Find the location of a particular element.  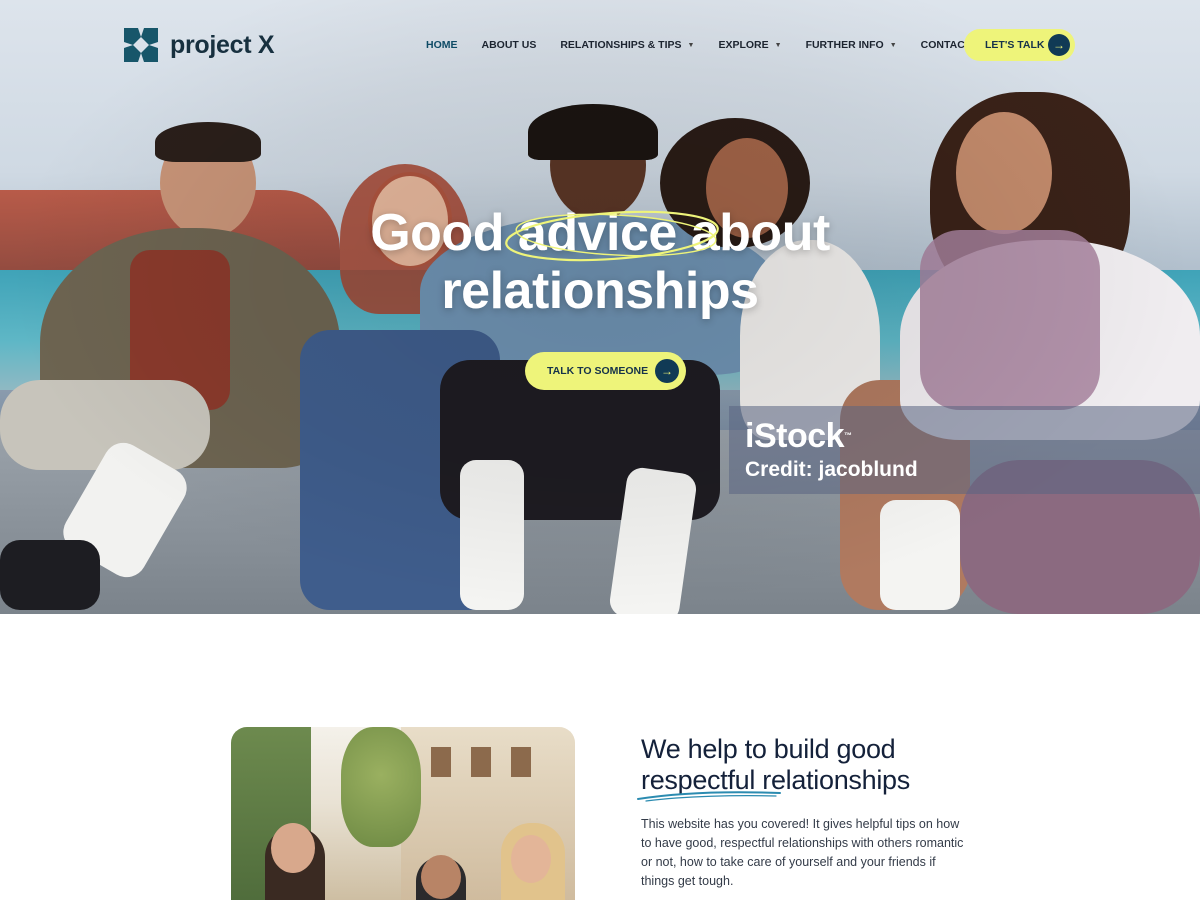

nav-item-explore: EXPLORE ▼ is located at coordinates (749, 45).